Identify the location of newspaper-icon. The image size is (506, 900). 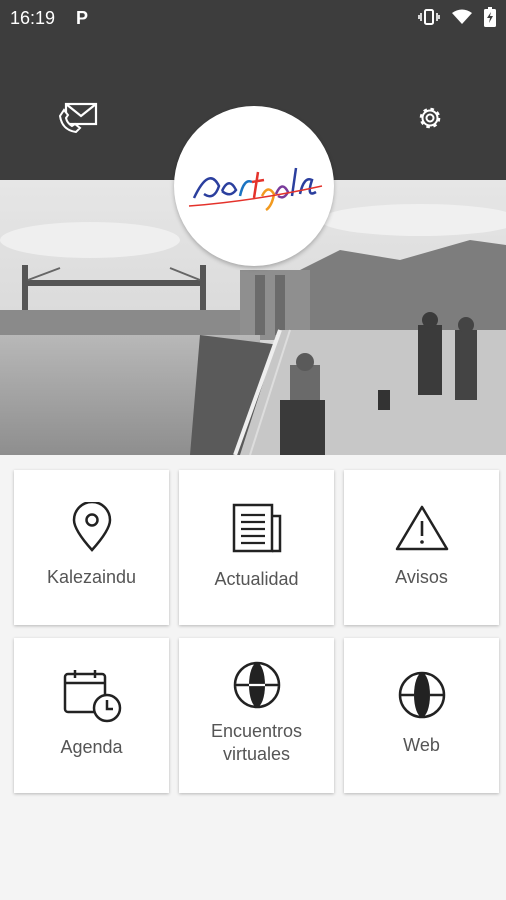
(256, 528).